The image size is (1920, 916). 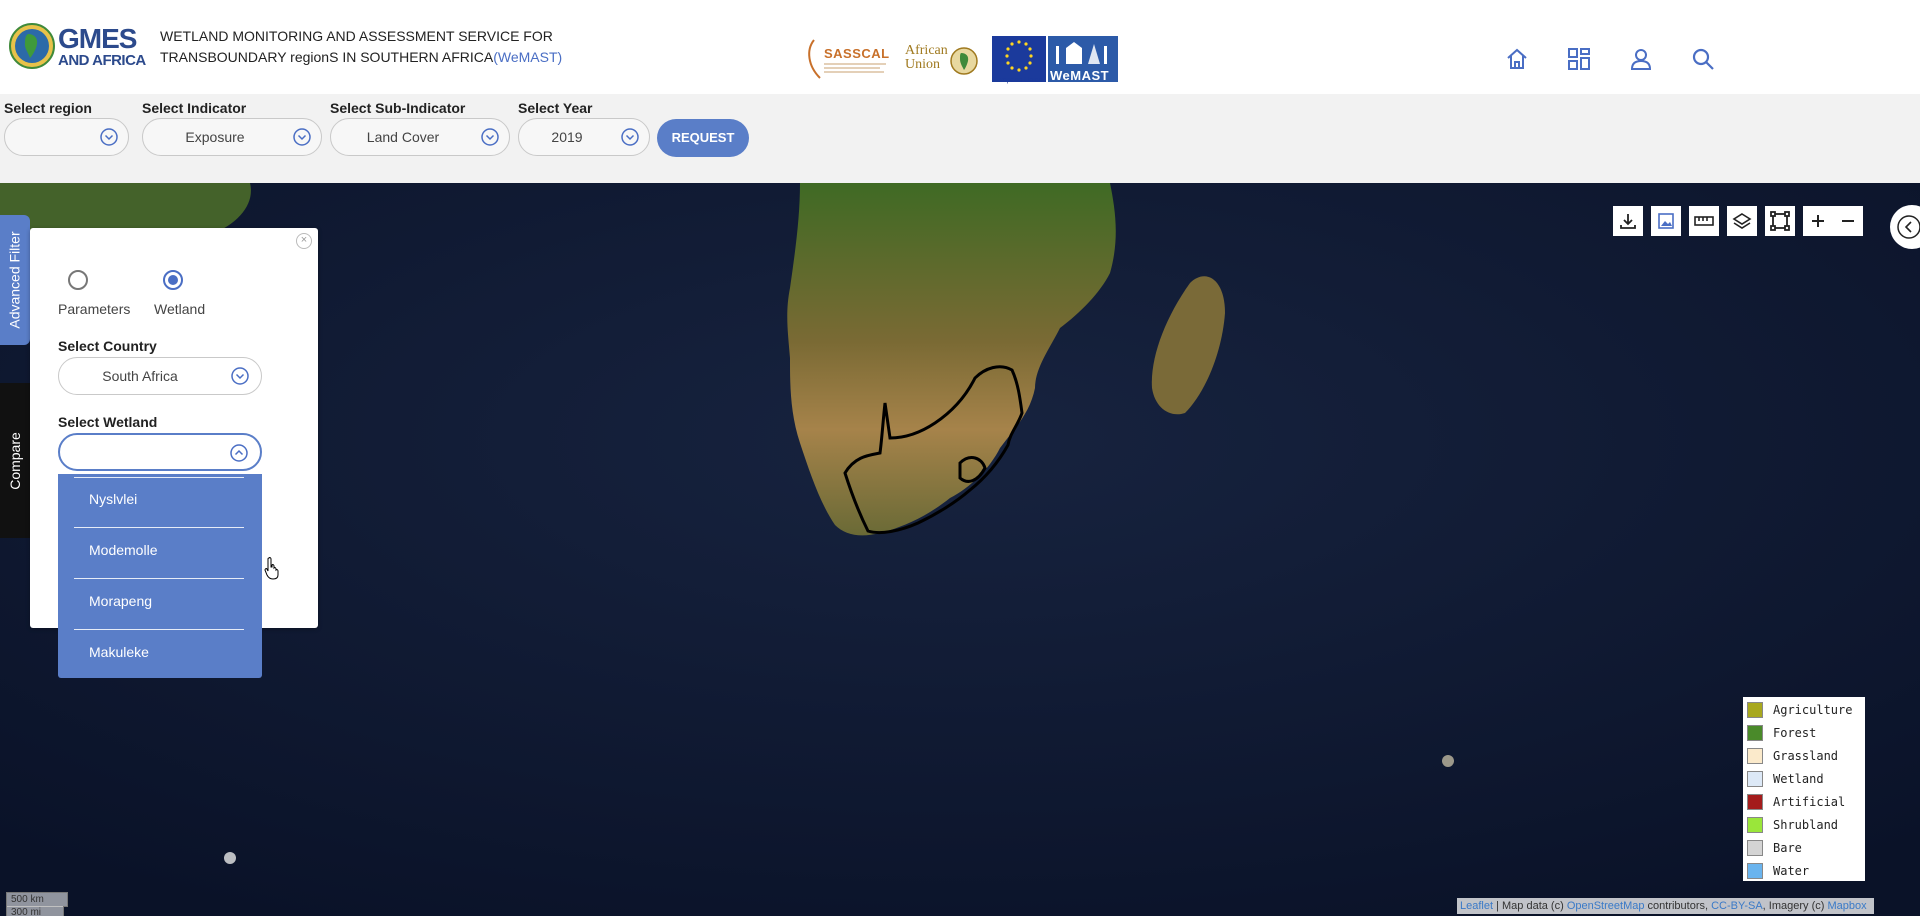 What do you see at coordinates (1848, 221) in the screenshot?
I see `zoom-out-icon` at bounding box center [1848, 221].